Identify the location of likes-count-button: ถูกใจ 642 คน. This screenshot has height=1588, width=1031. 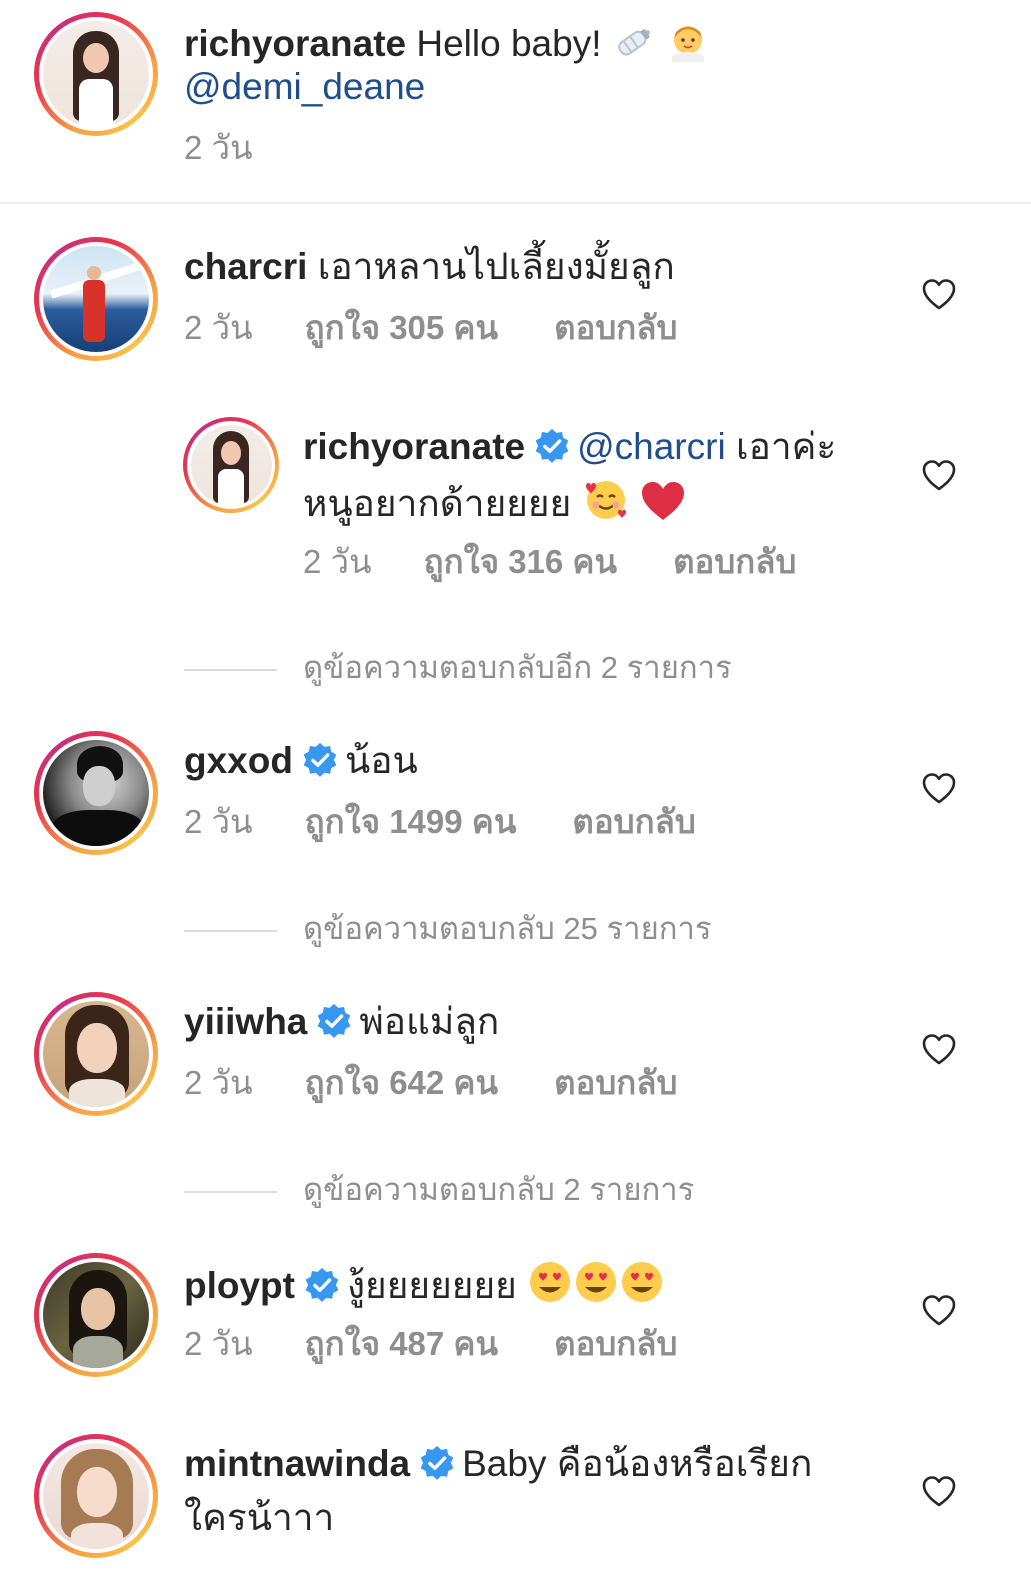
(401, 1082).